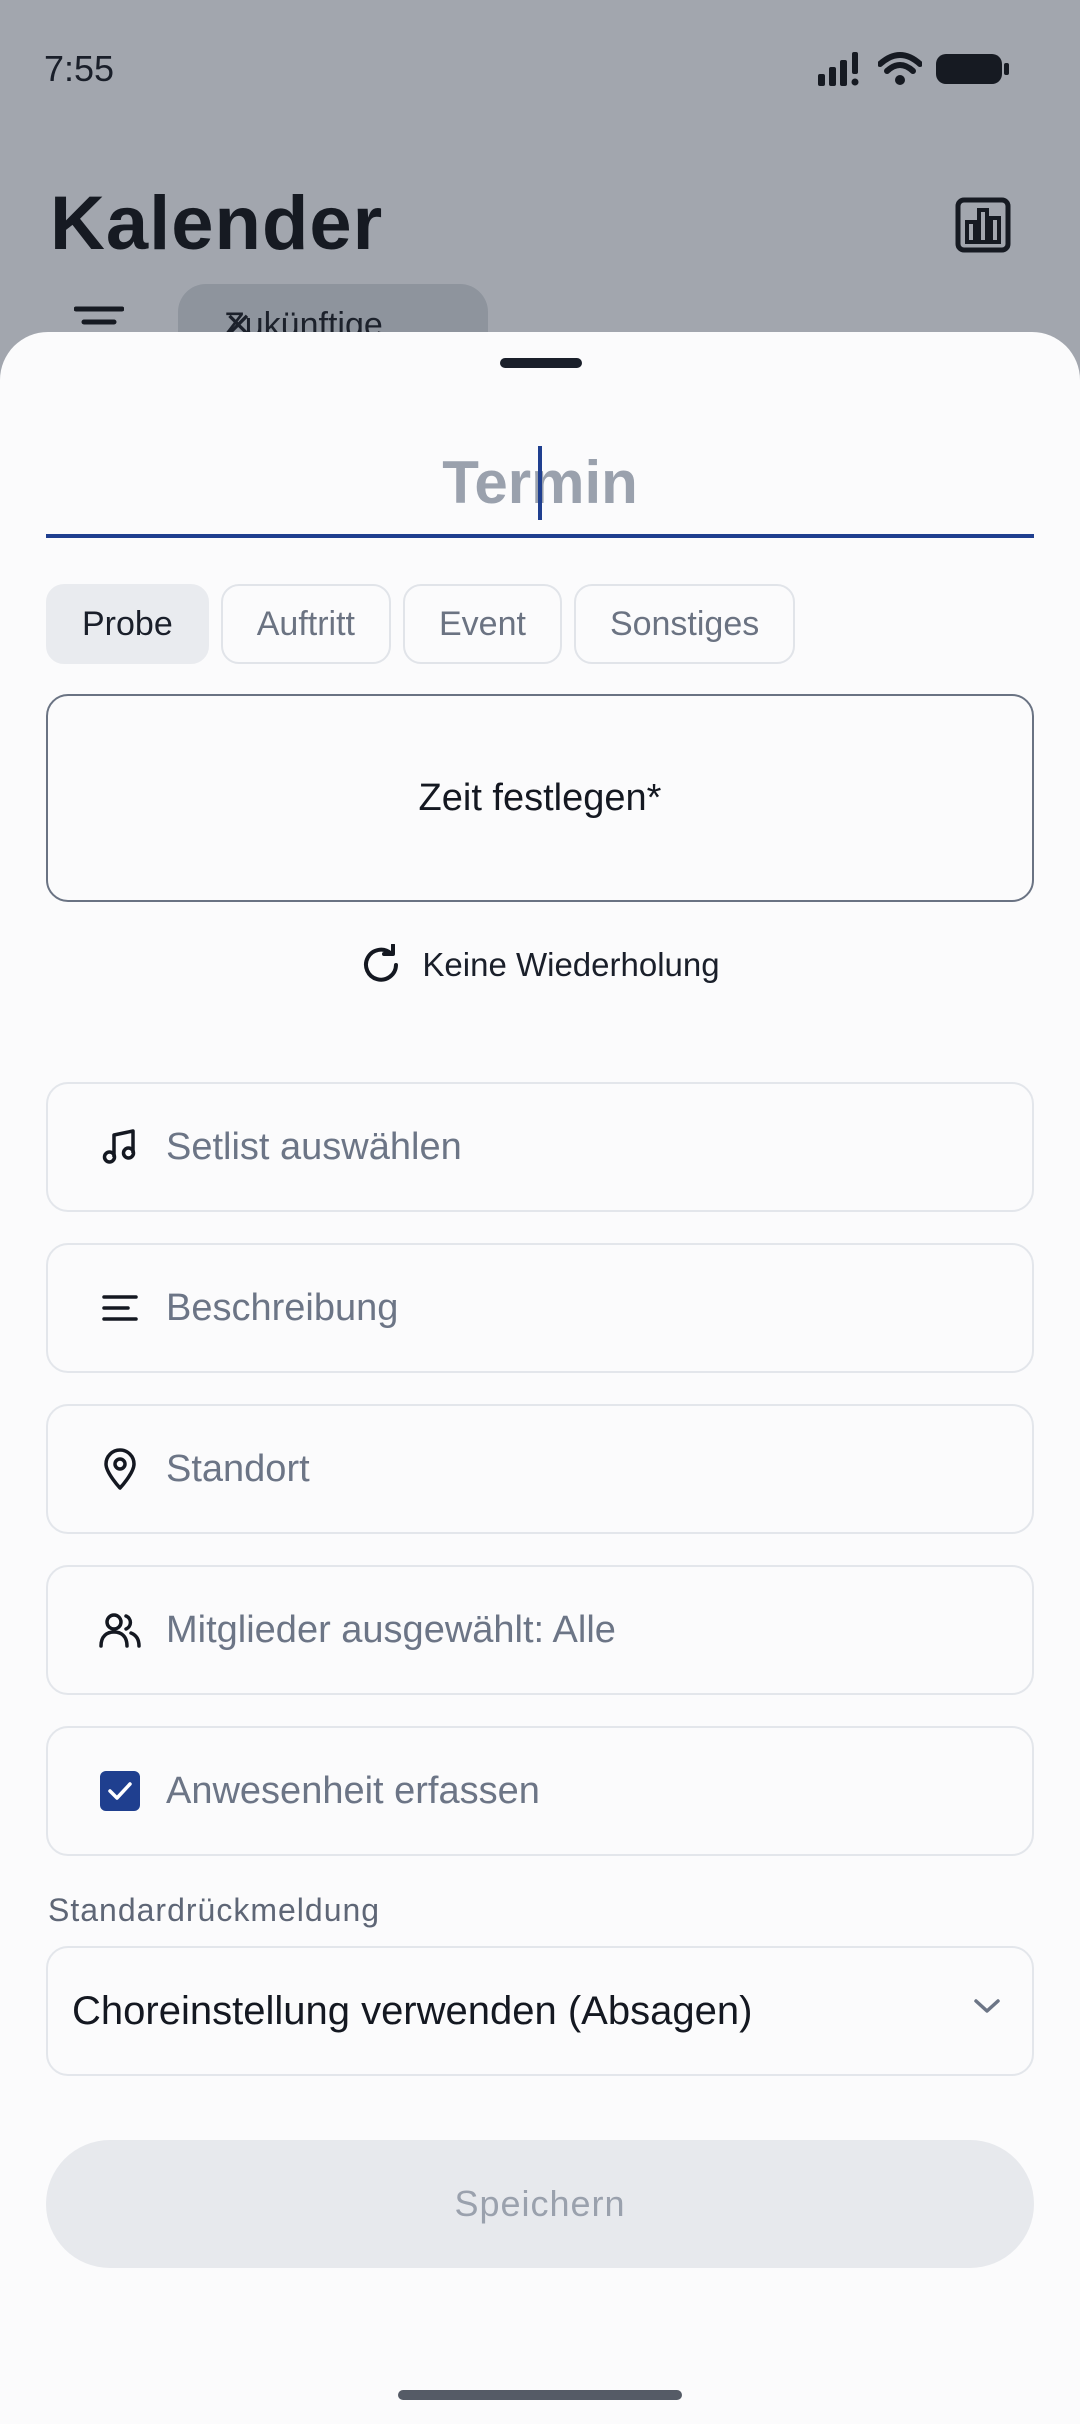 The height and width of the screenshot is (2424, 1080). Describe the element at coordinates (987, 2006) in the screenshot. I see `chevron-down-icon` at that location.